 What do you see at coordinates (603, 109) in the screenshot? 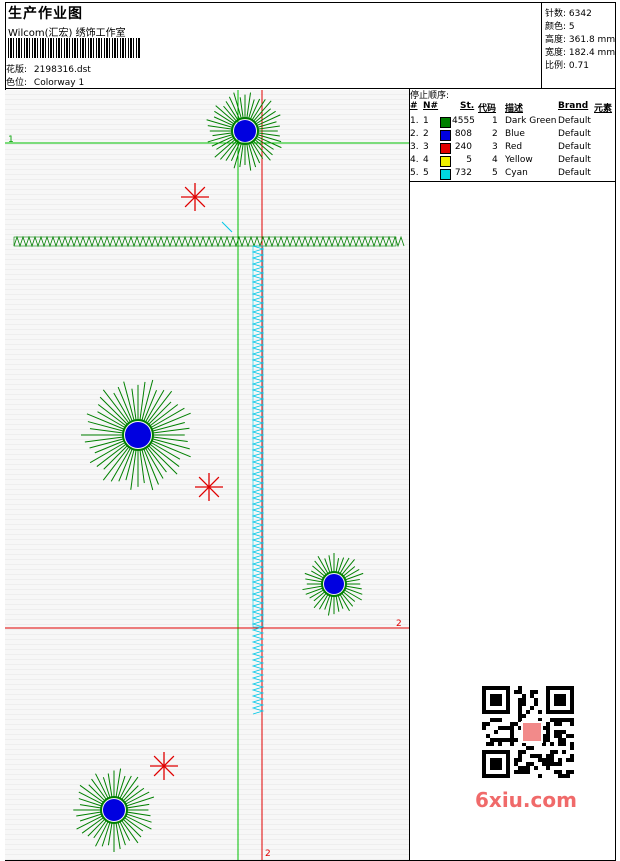
I see `col-header-element: 元素` at bounding box center [603, 109].